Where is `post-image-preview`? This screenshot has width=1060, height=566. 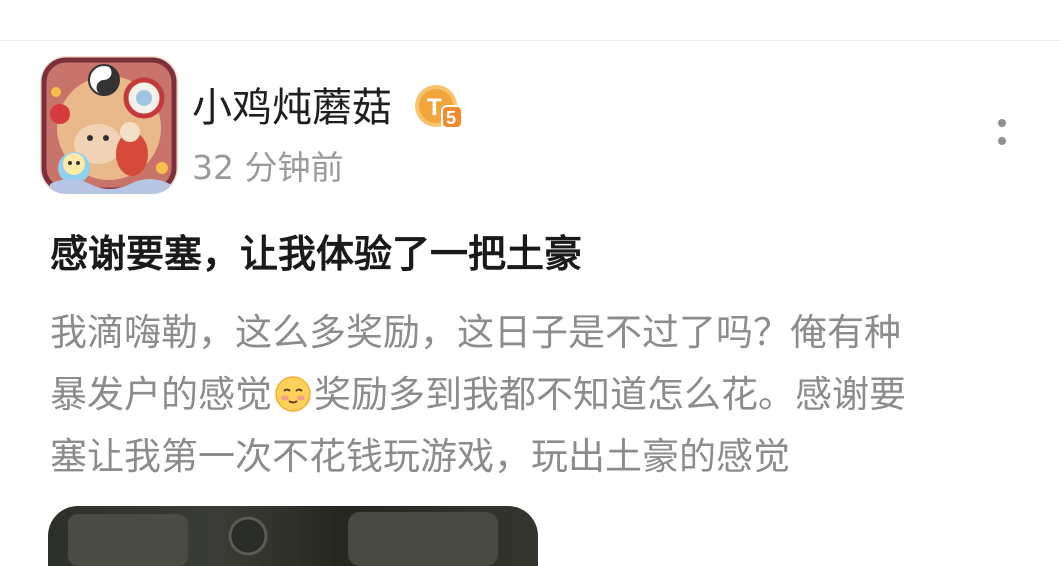 post-image-preview is located at coordinates (293, 536).